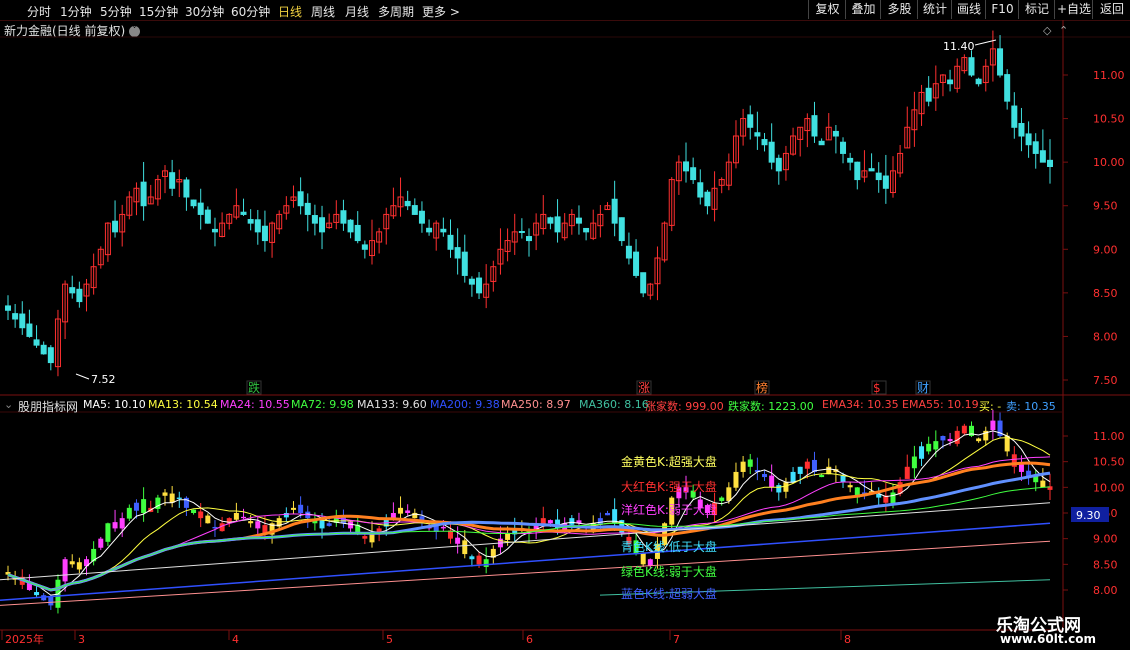  What do you see at coordinates (847, 639) in the screenshot?
I see `x-axis-label: 8` at bounding box center [847, 639].